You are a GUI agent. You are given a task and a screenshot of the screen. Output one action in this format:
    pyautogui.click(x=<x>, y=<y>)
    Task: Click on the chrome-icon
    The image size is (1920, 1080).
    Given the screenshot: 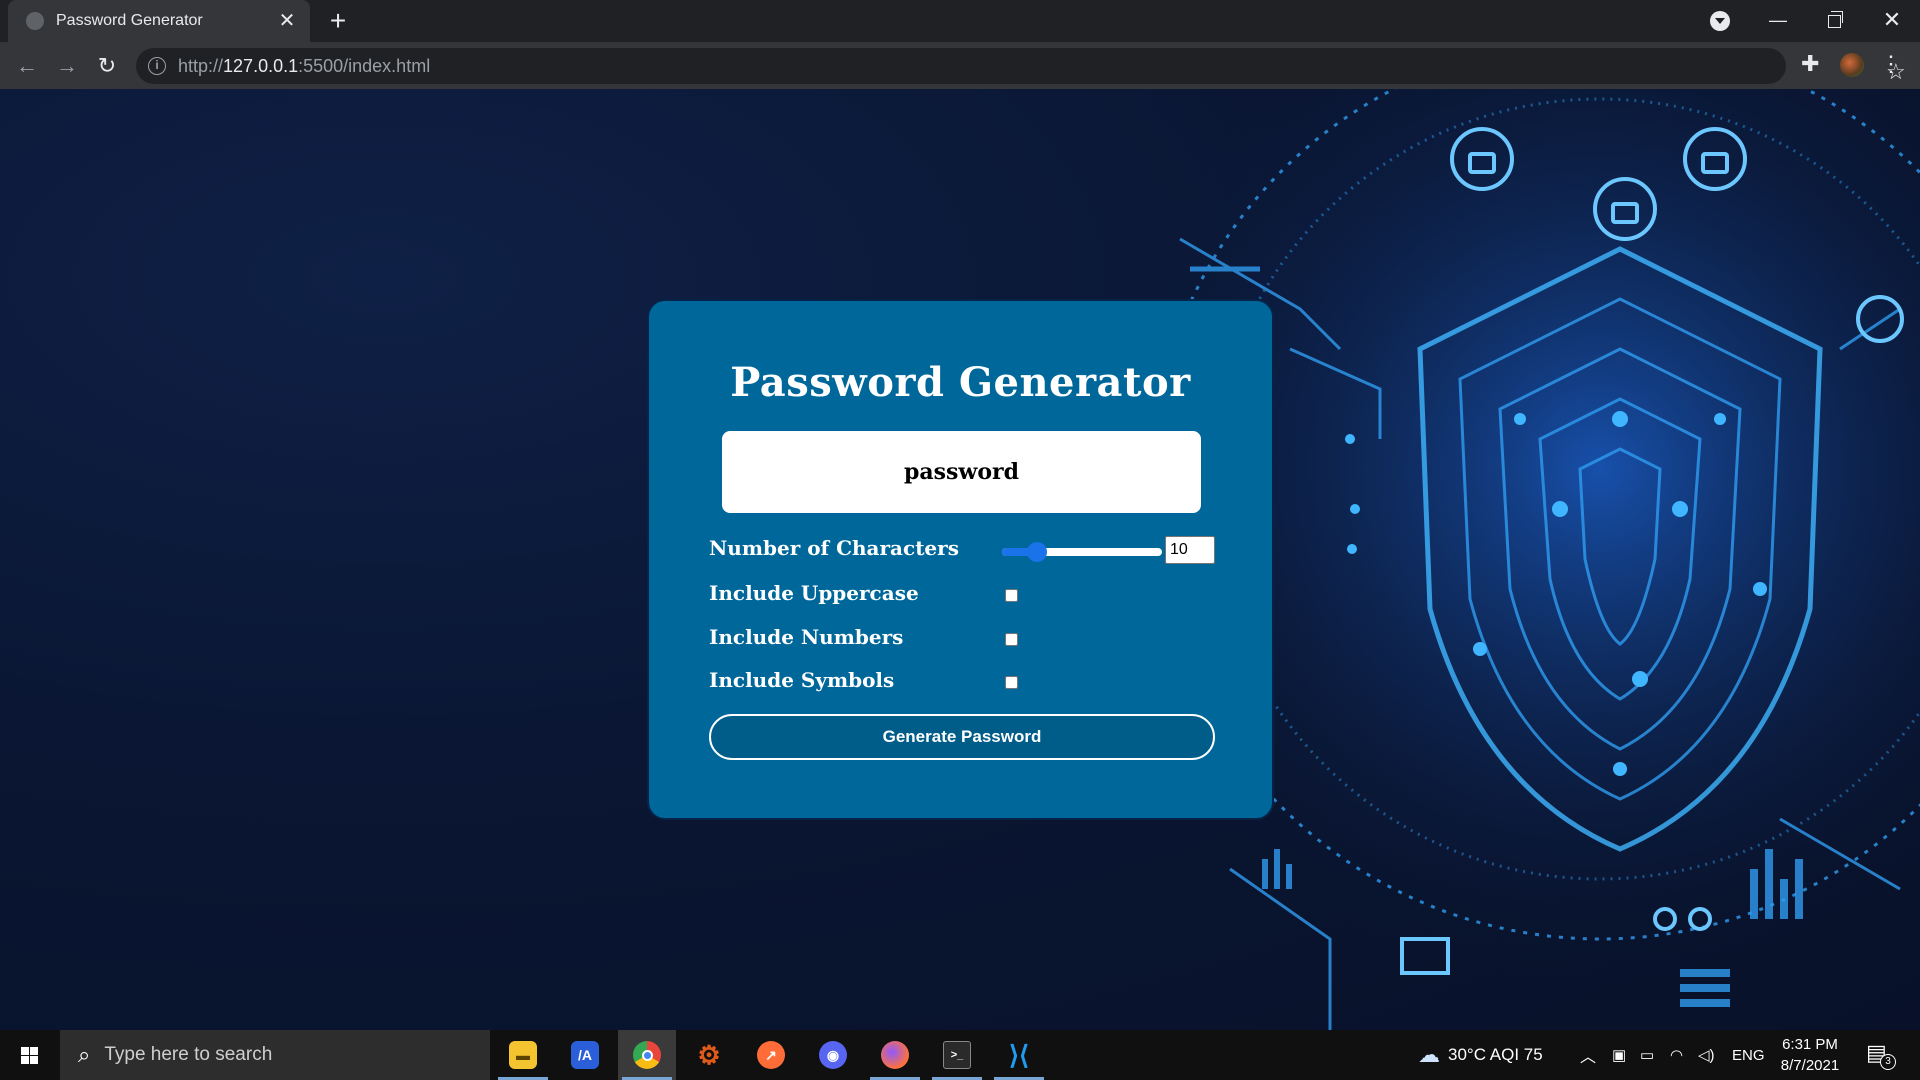 What is the action you would take?
    pyautogui.click(x=647, y=1055)
    